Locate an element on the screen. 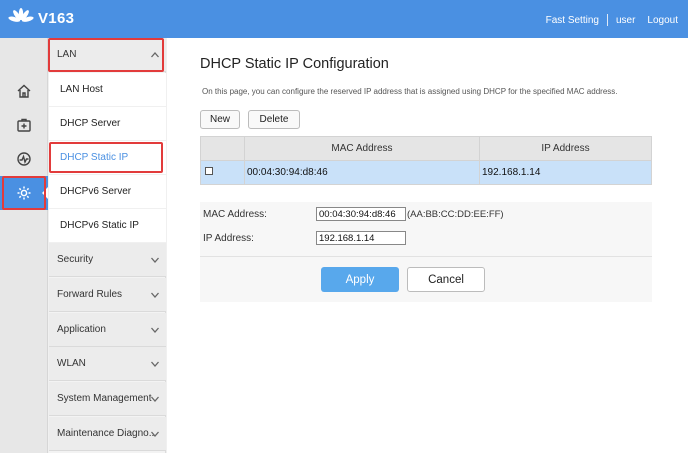 The height and width of the screenshot is (453, 688). mac-address-label: MAC Address: is located at coordinates (235, 214).